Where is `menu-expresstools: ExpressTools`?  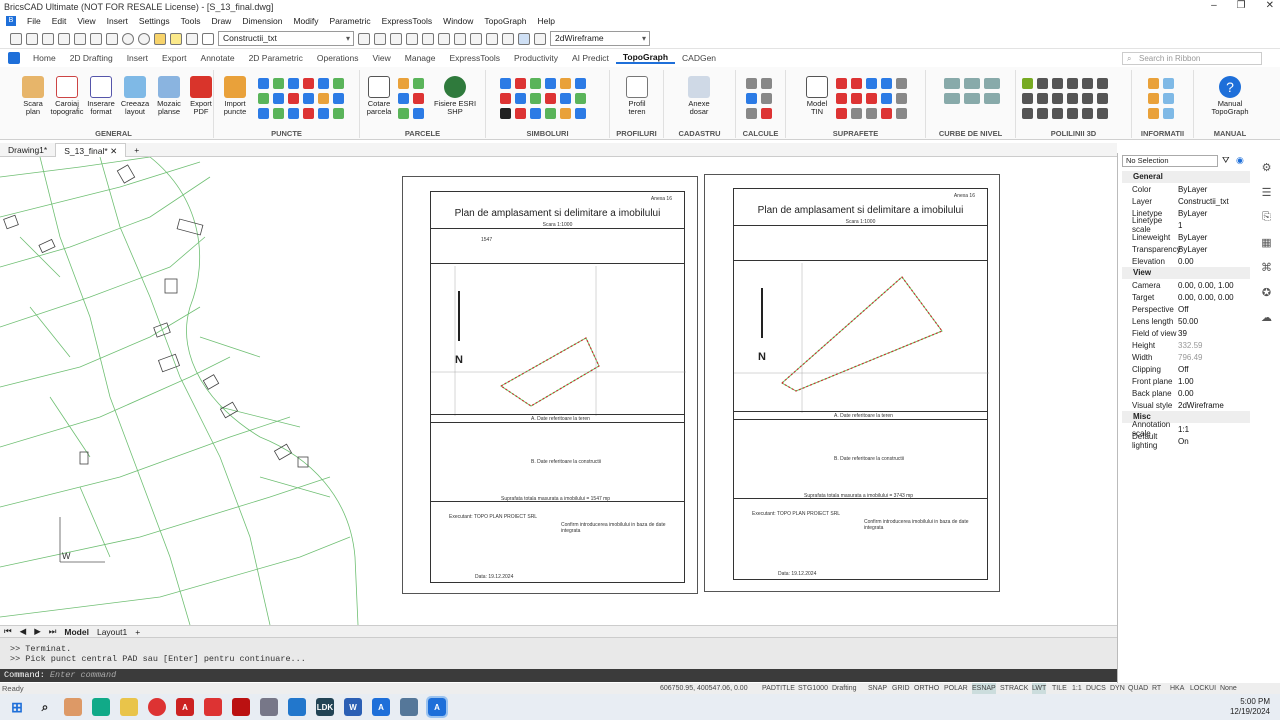
menu-expresstools: ExpressTools is located at coordinates (407, 21).